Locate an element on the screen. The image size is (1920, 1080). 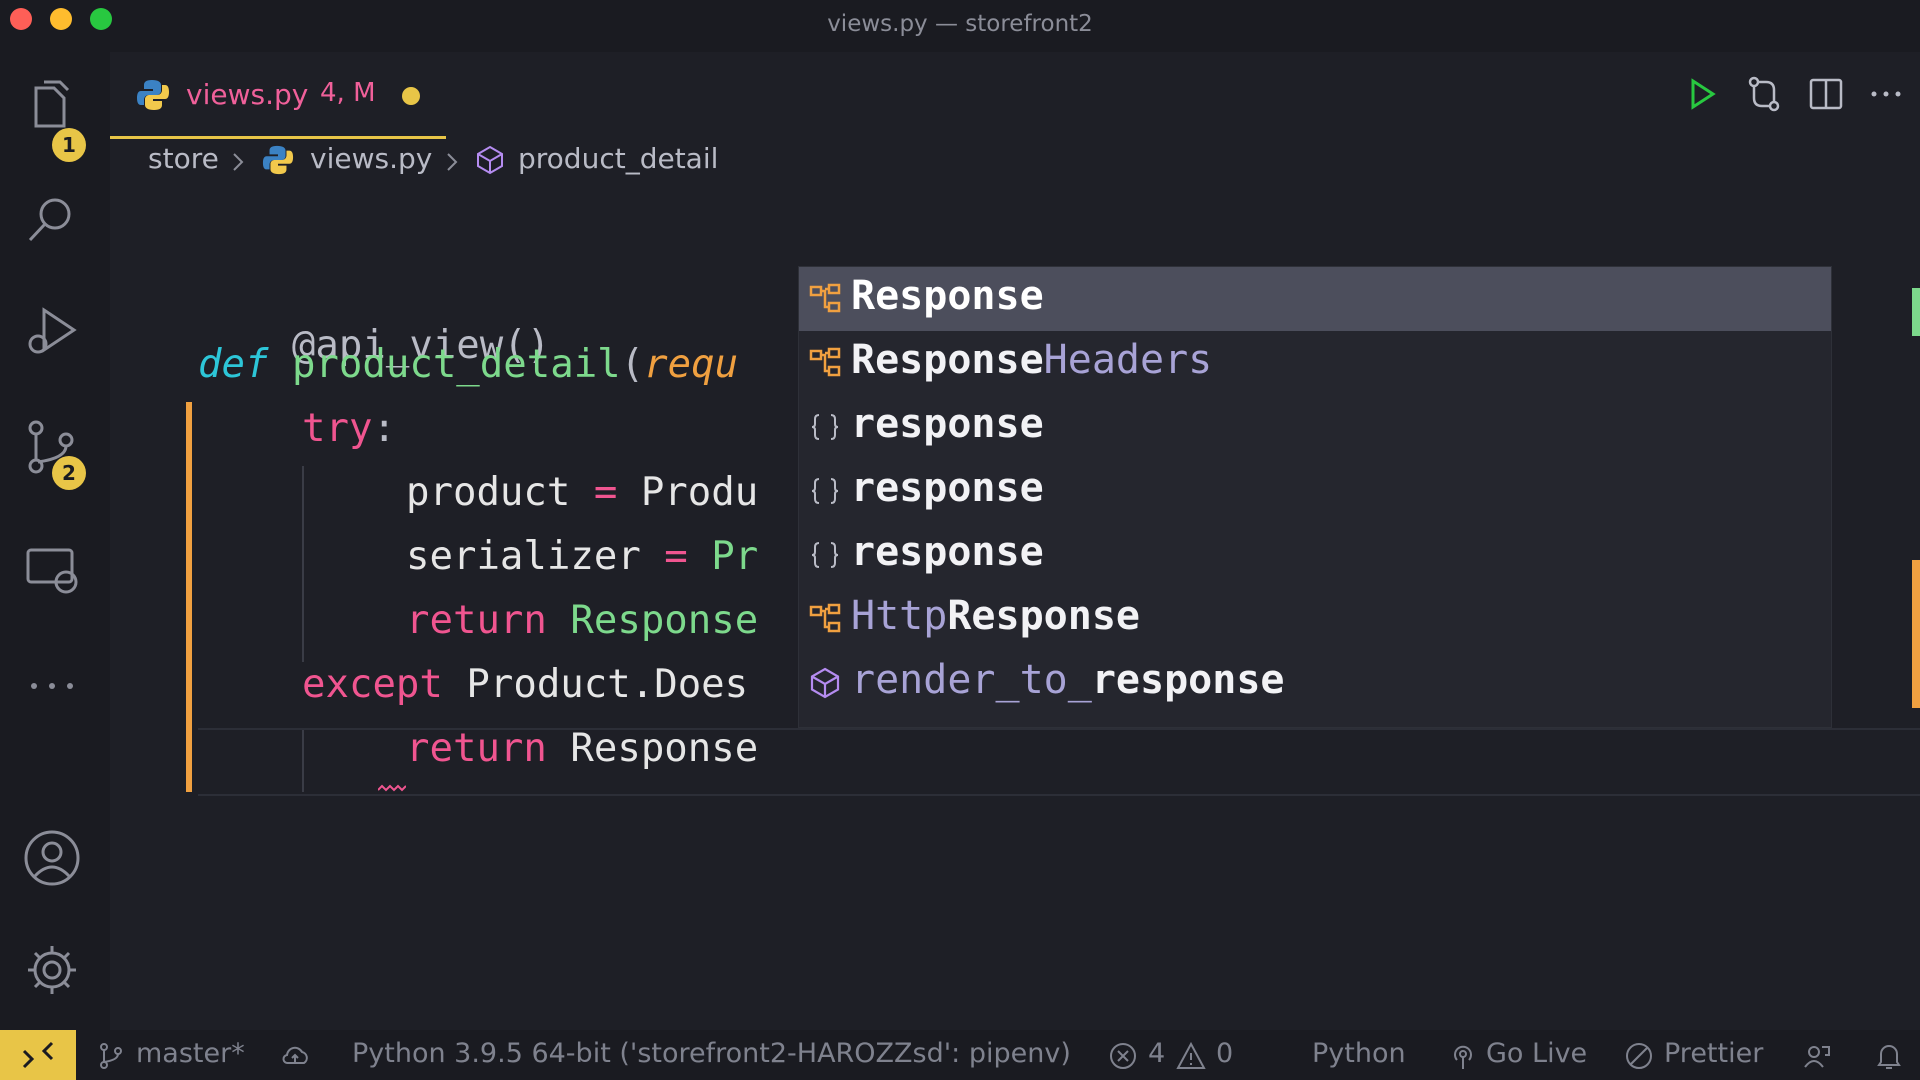
breadcrumb-symbol: product_detail is located at coordinates (618, 158).